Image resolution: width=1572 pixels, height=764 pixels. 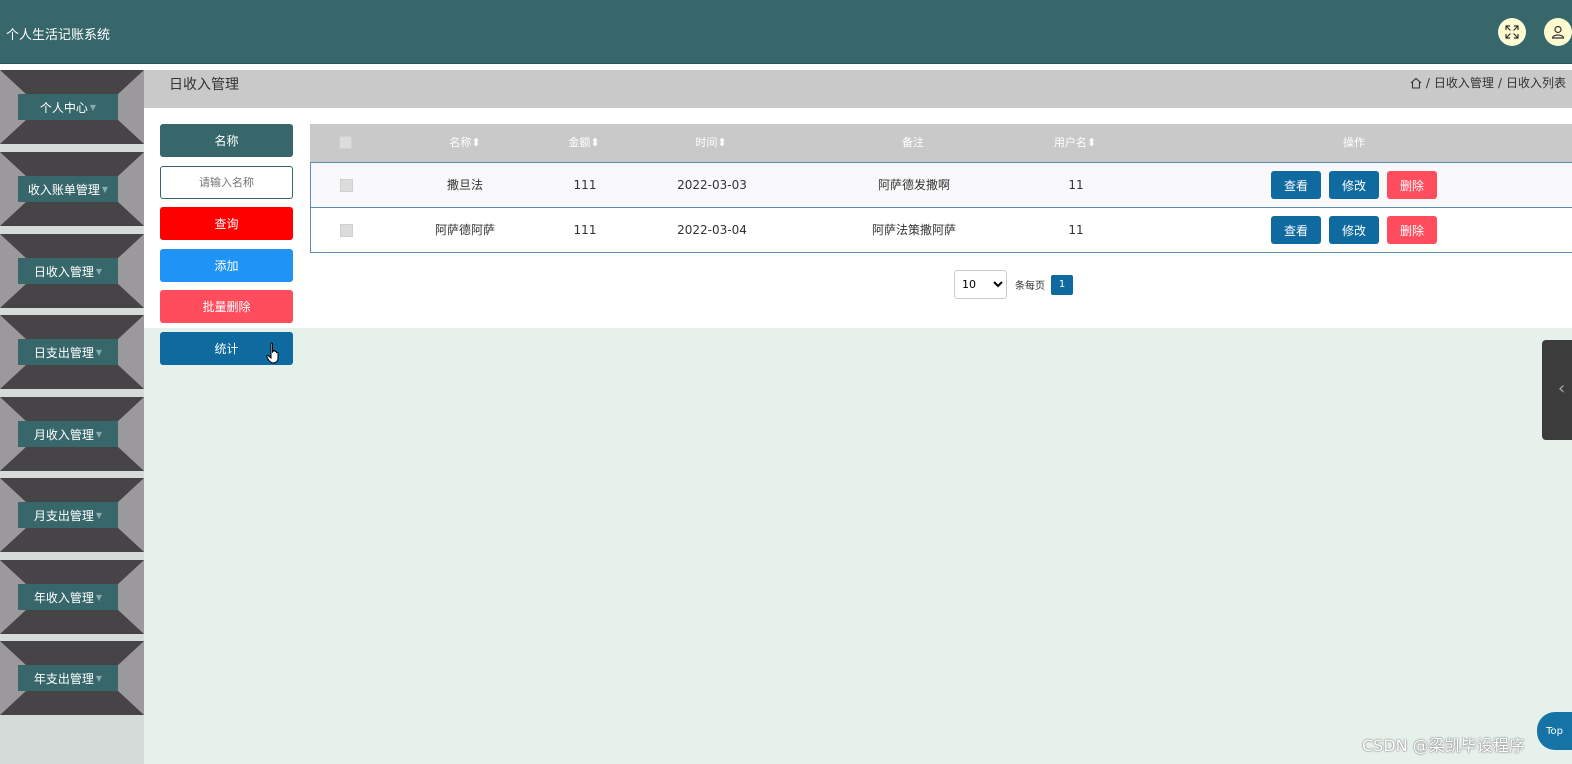 I want to click on sidebar-item-box: 月收入管理 ▼, so click(x=68, y=434).